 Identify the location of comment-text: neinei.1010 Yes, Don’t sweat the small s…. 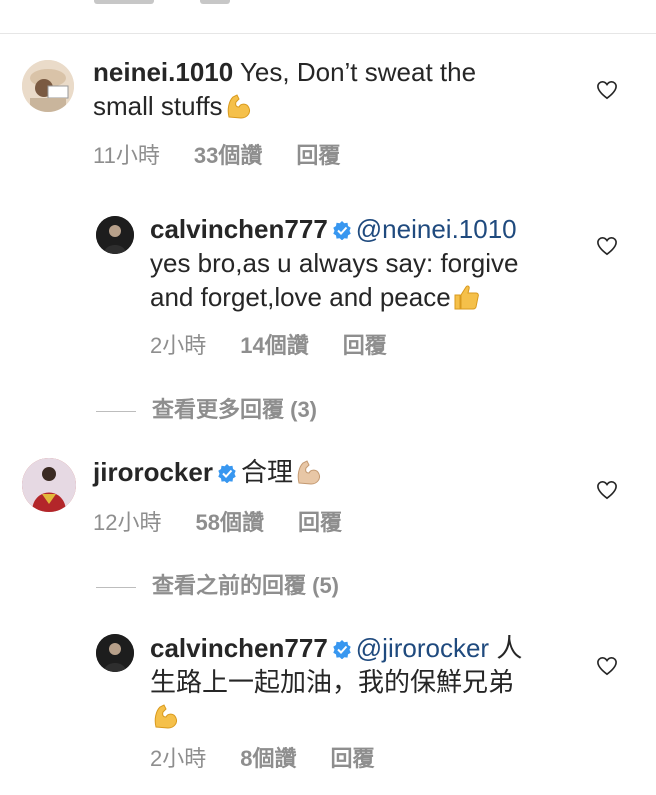
(338, 89).